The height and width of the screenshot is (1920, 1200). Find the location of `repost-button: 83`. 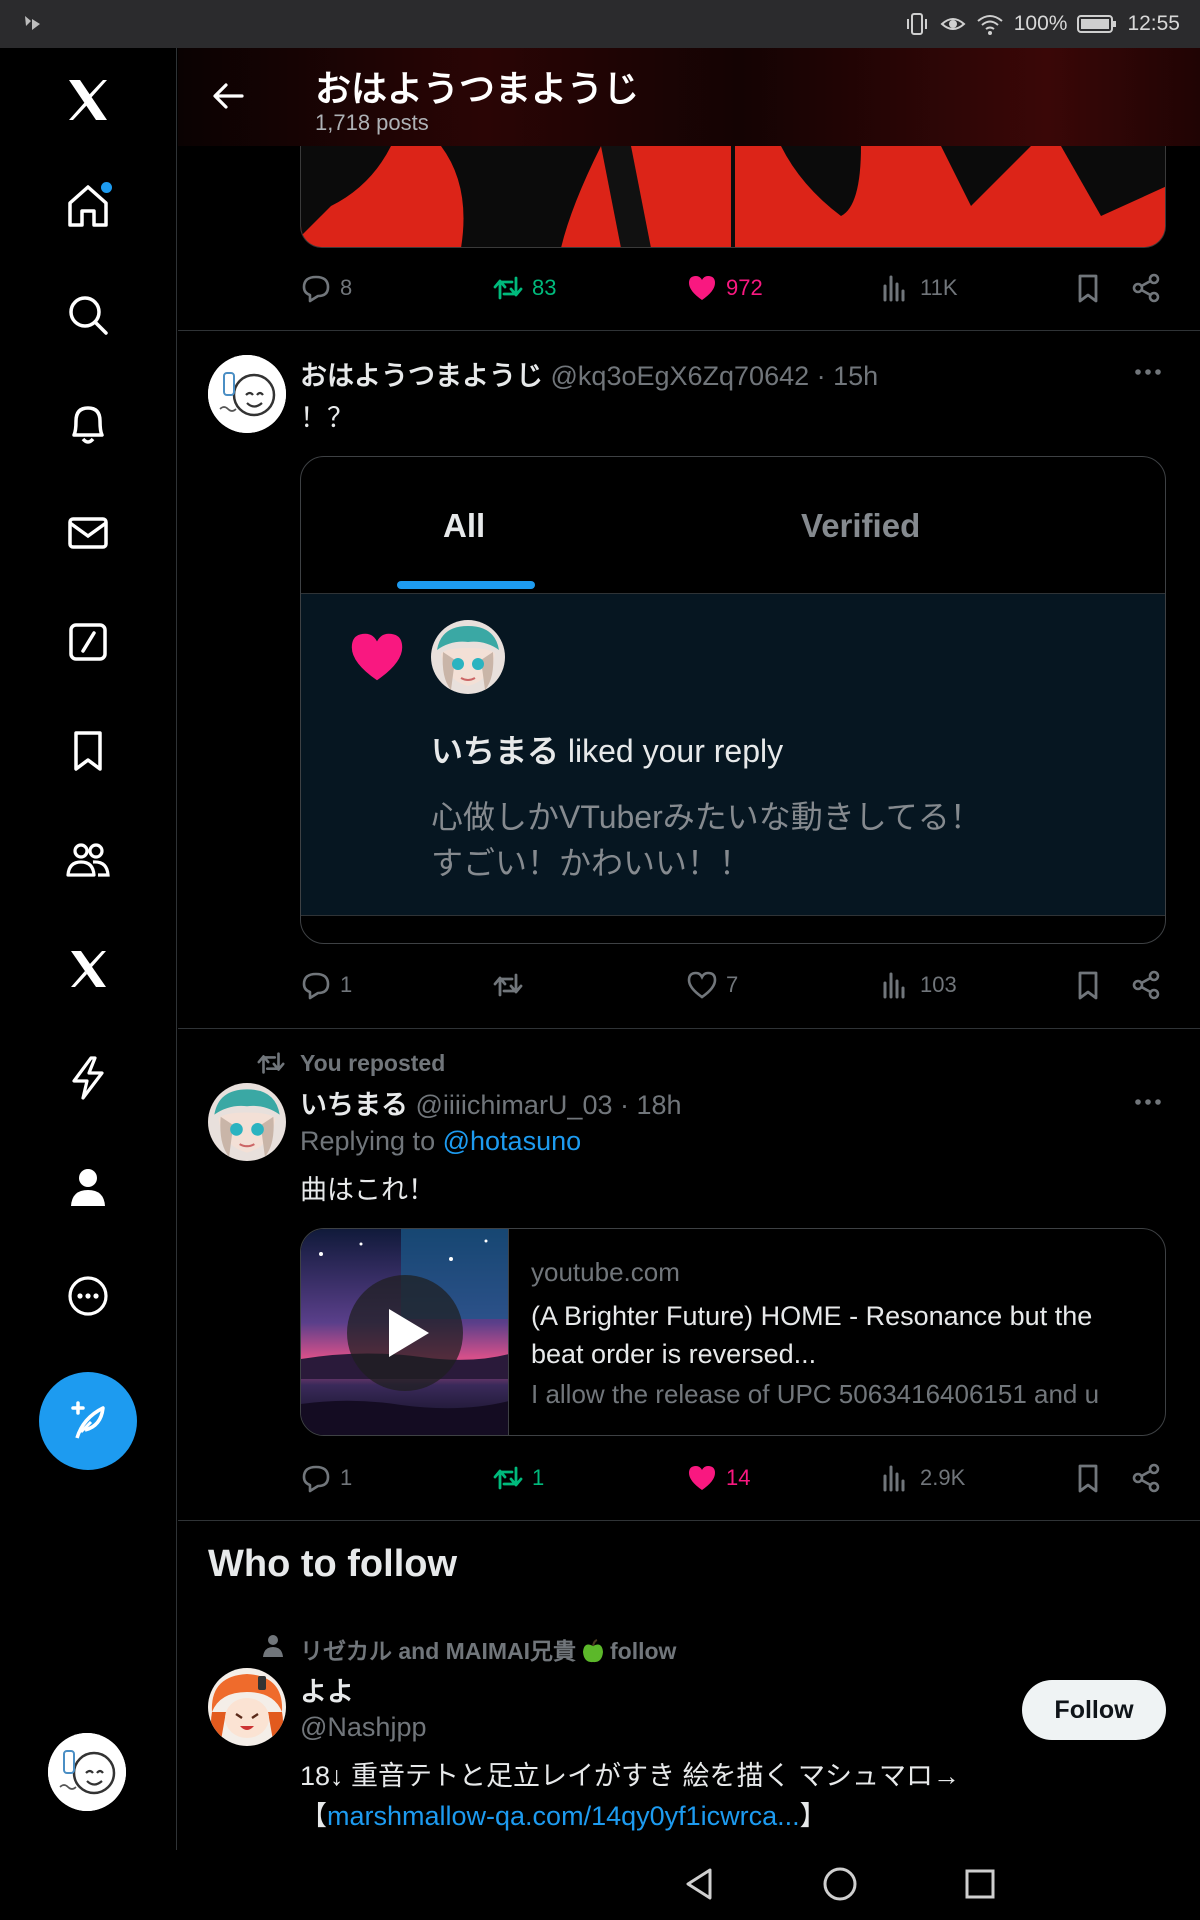

repost-button: 83 is located at coordinates (524, 288).